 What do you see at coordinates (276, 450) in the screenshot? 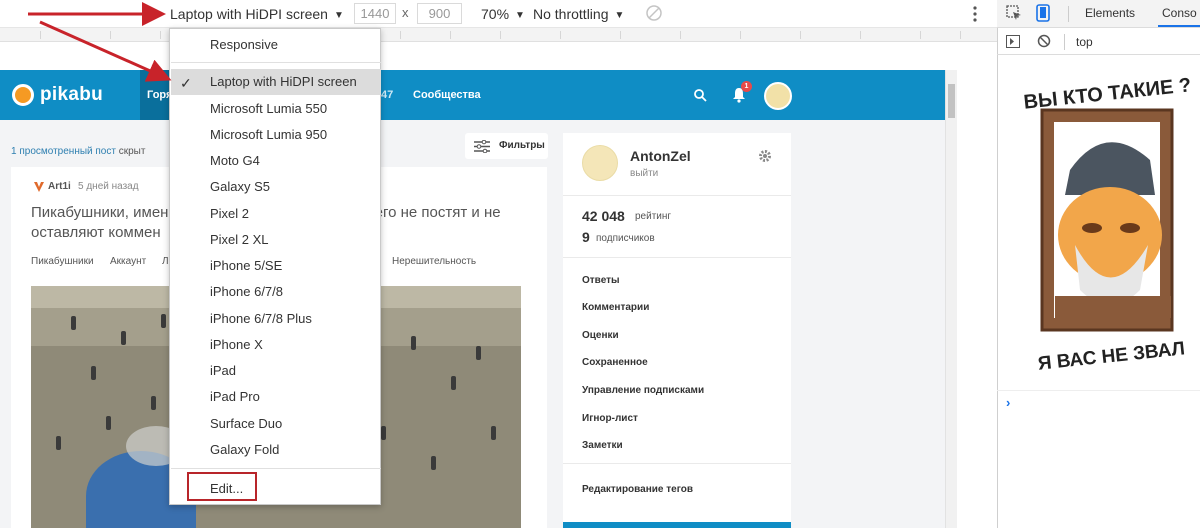
I see `menu-item-device: Galaxy Fold` at bounding box center [276, 450].